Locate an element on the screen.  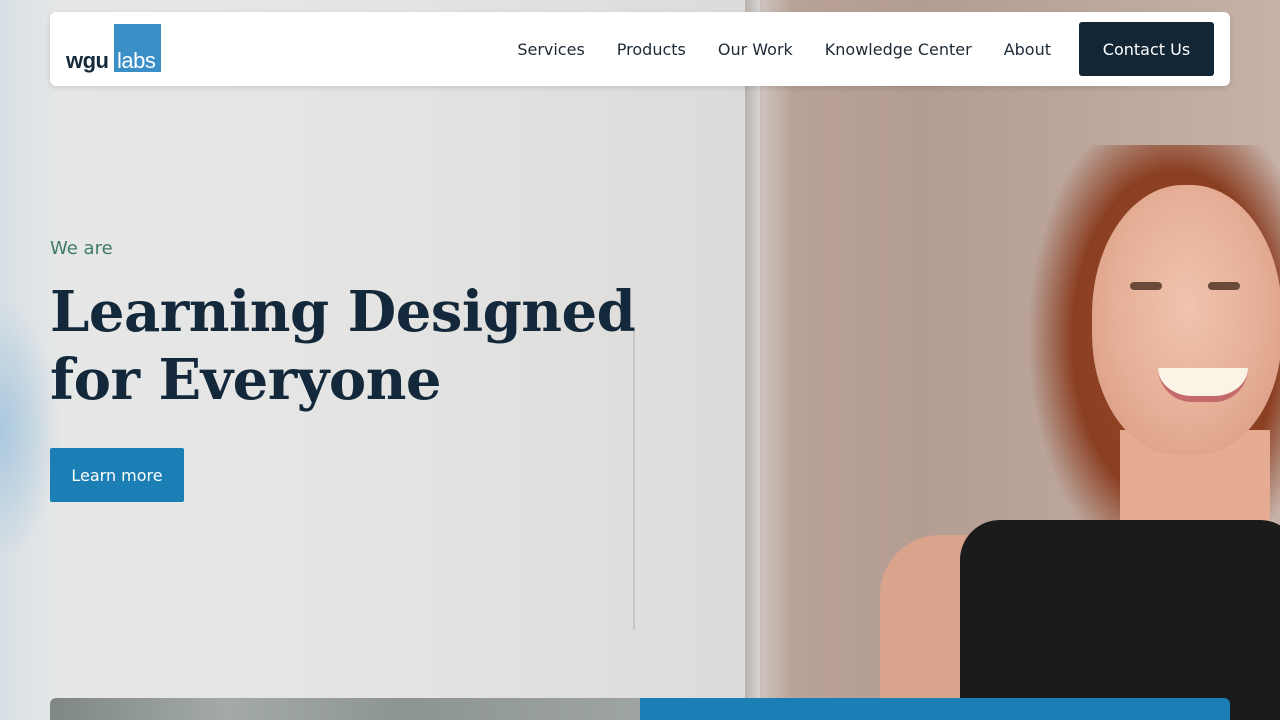
hero-eyebrow: We are is located at coordinates (81, 248).